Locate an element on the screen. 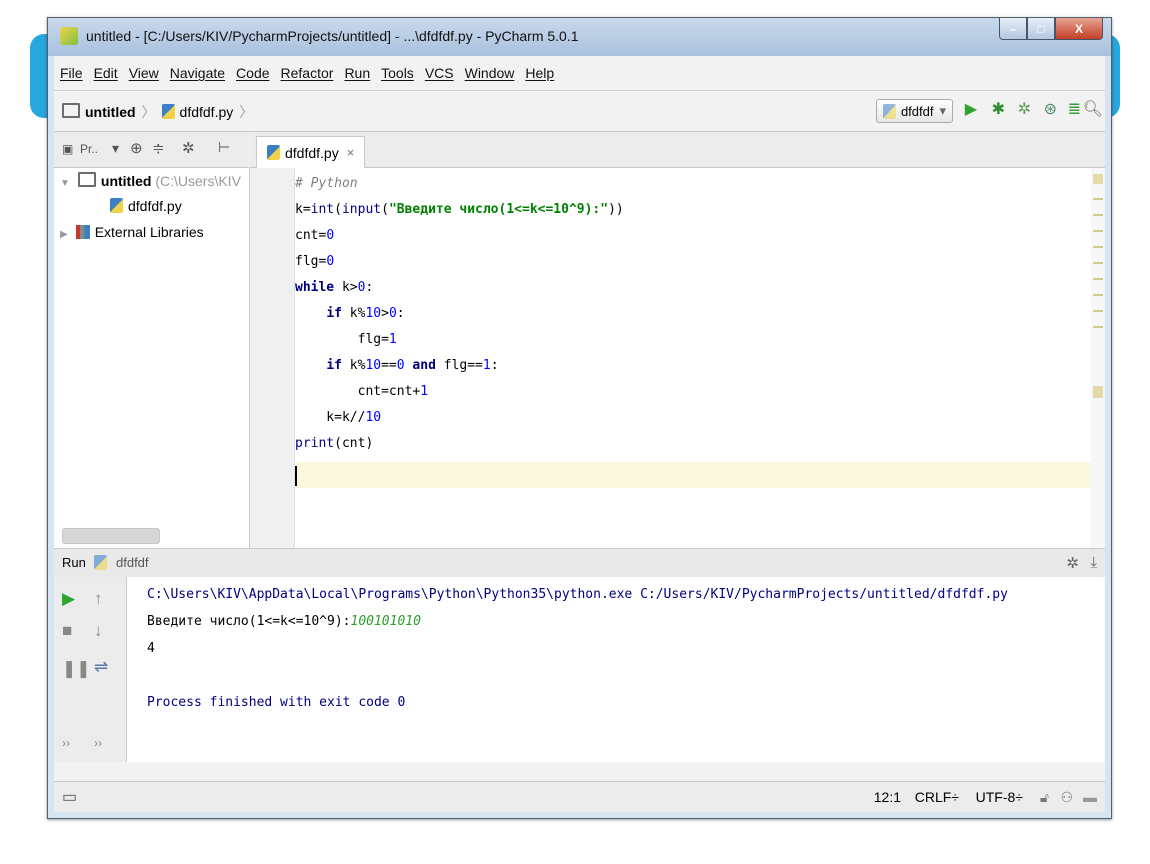 The width and height of the screenshot is (1150, 864). expand-arrow-icon: ▼ is located at coordinates (65, 183).